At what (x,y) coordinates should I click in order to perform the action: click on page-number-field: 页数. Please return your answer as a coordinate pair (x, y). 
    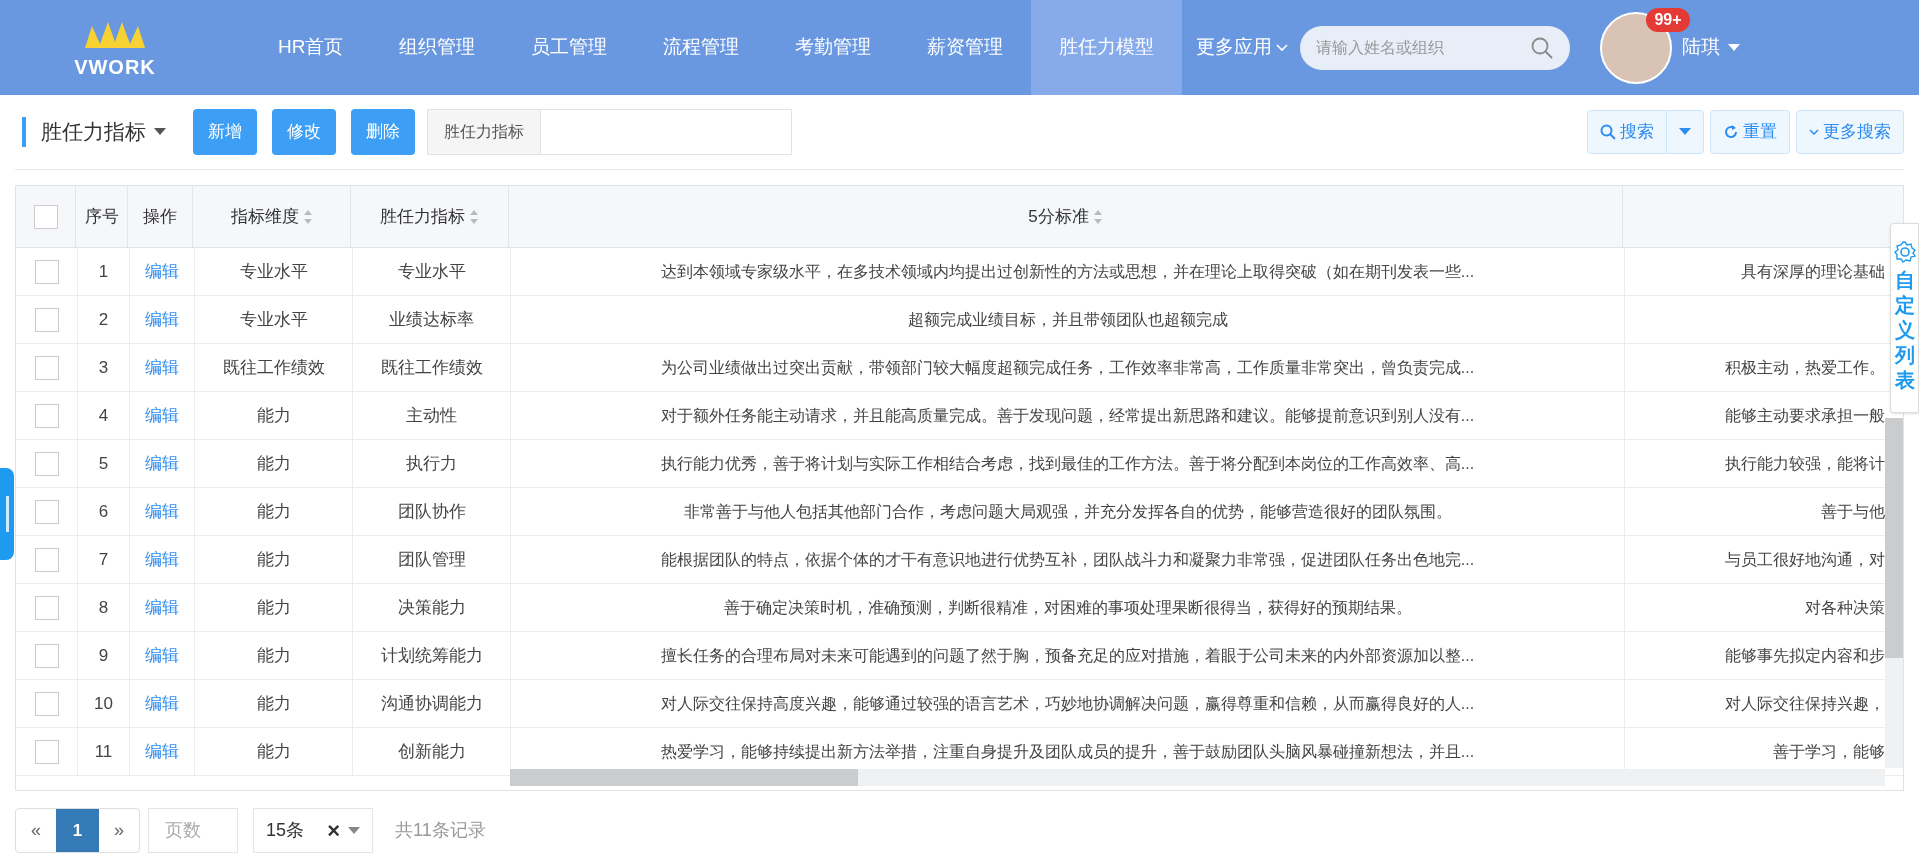
    Looking at the image, I should click on (193, 830).